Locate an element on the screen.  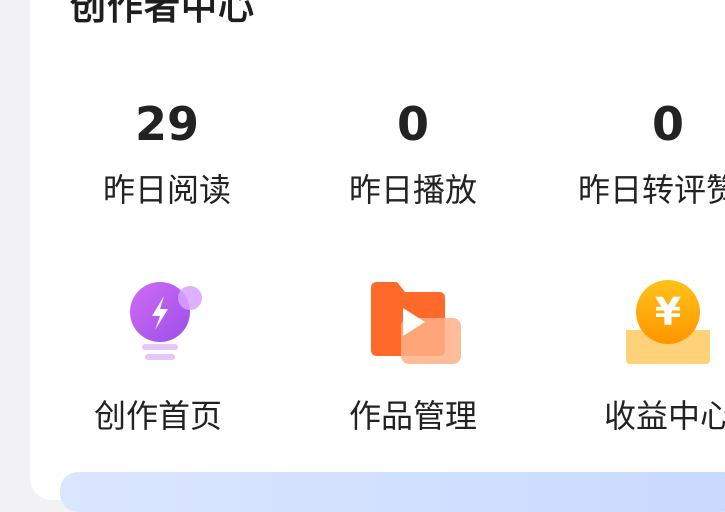
stat-label: 昨日阅读 is located at coordinates (166, 190).